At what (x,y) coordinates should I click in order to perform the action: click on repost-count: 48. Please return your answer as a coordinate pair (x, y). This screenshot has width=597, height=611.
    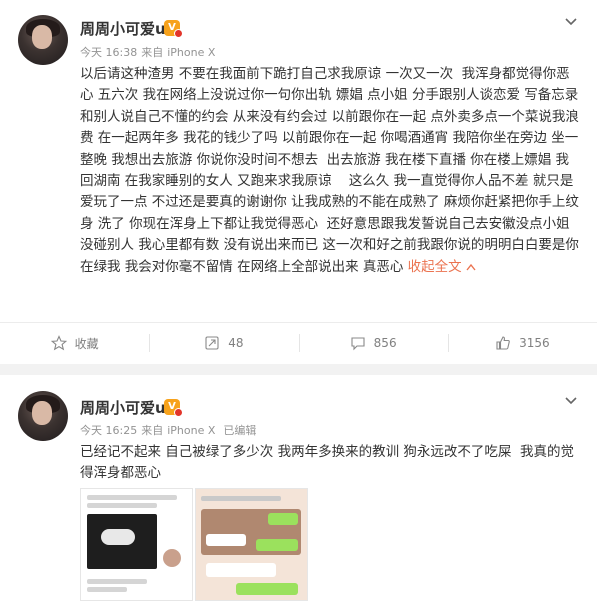
    Looking at the image, I should click on (236, 343).